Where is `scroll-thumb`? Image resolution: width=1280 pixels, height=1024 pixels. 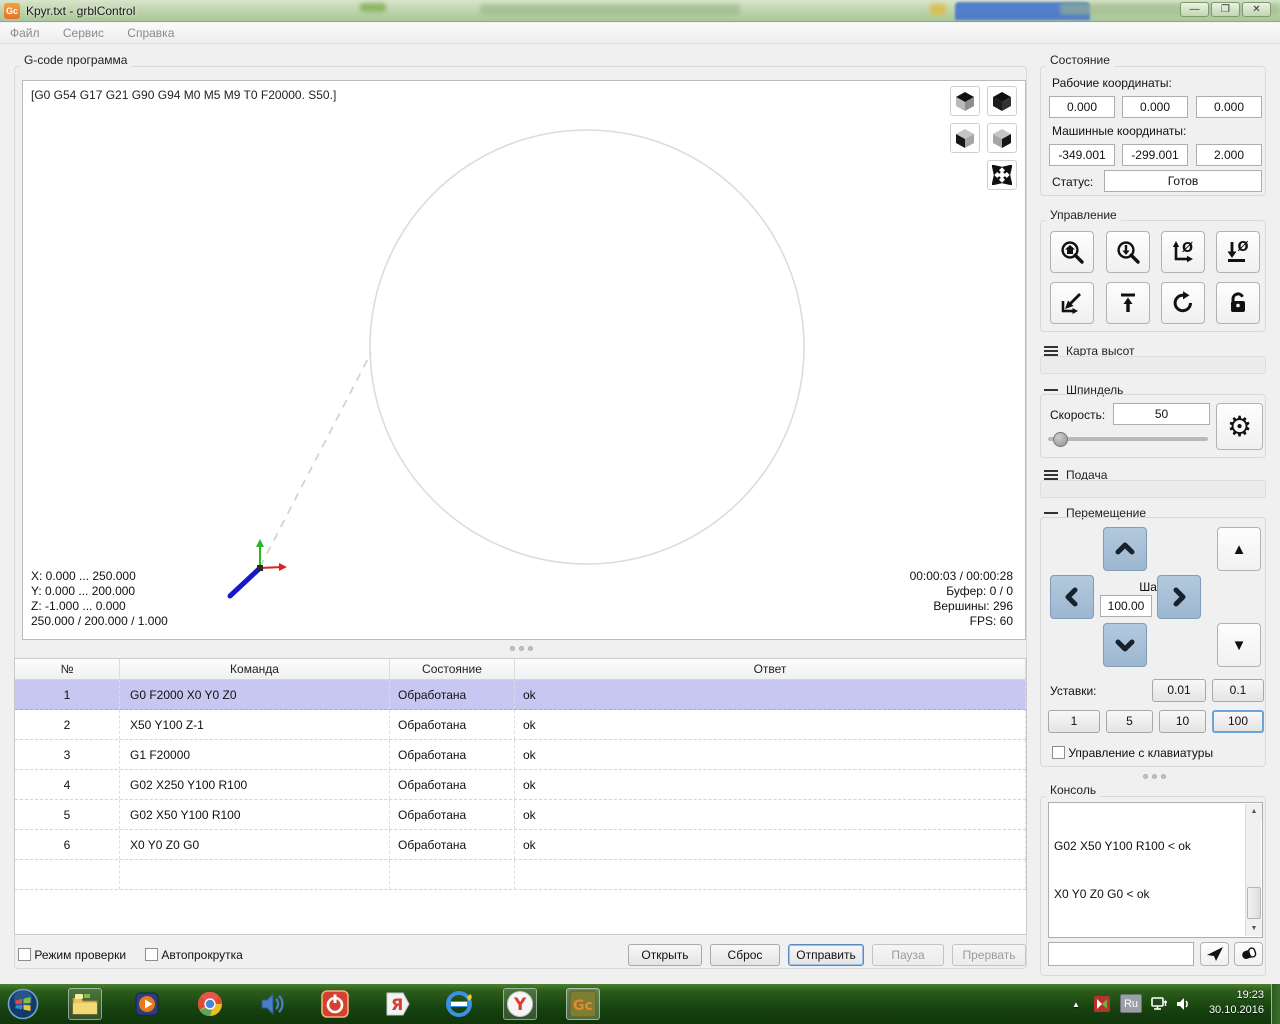 scroll-thumb is located at coordinates (1254, 903).